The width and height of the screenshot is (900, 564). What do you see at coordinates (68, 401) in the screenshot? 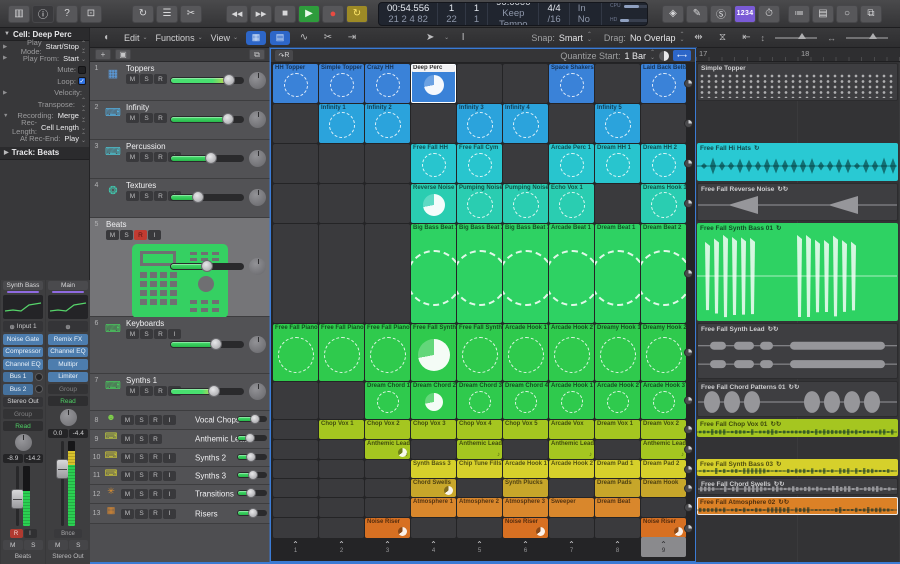
I see `automation-mode: Read` at bounding box center [68, 401].